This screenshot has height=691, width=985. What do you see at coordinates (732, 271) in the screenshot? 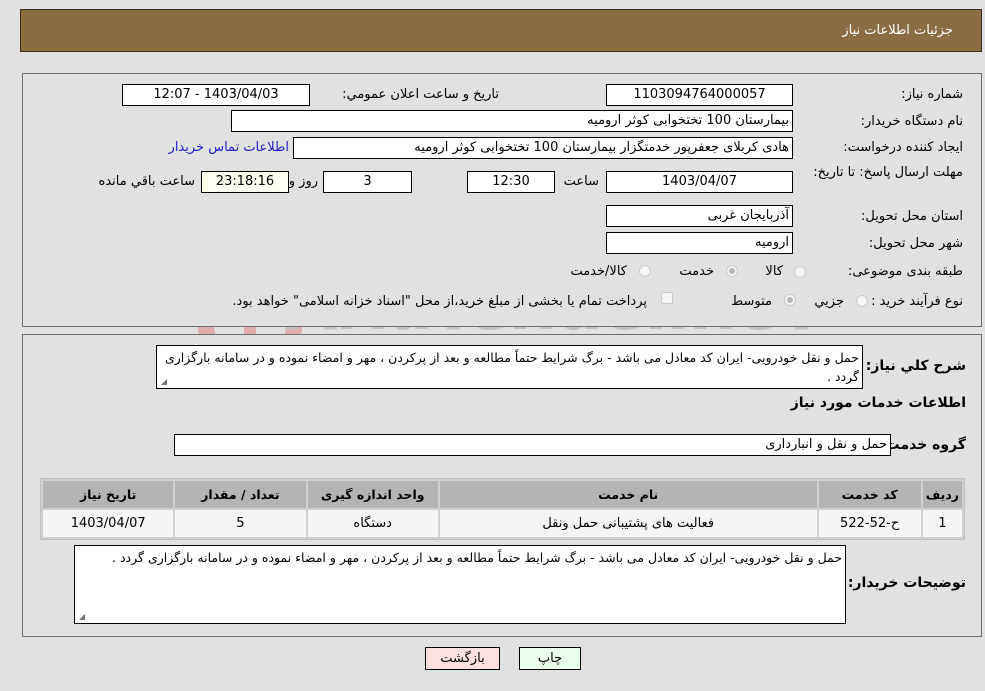
I see `category-service-radio` at bounding box center [732, 271].